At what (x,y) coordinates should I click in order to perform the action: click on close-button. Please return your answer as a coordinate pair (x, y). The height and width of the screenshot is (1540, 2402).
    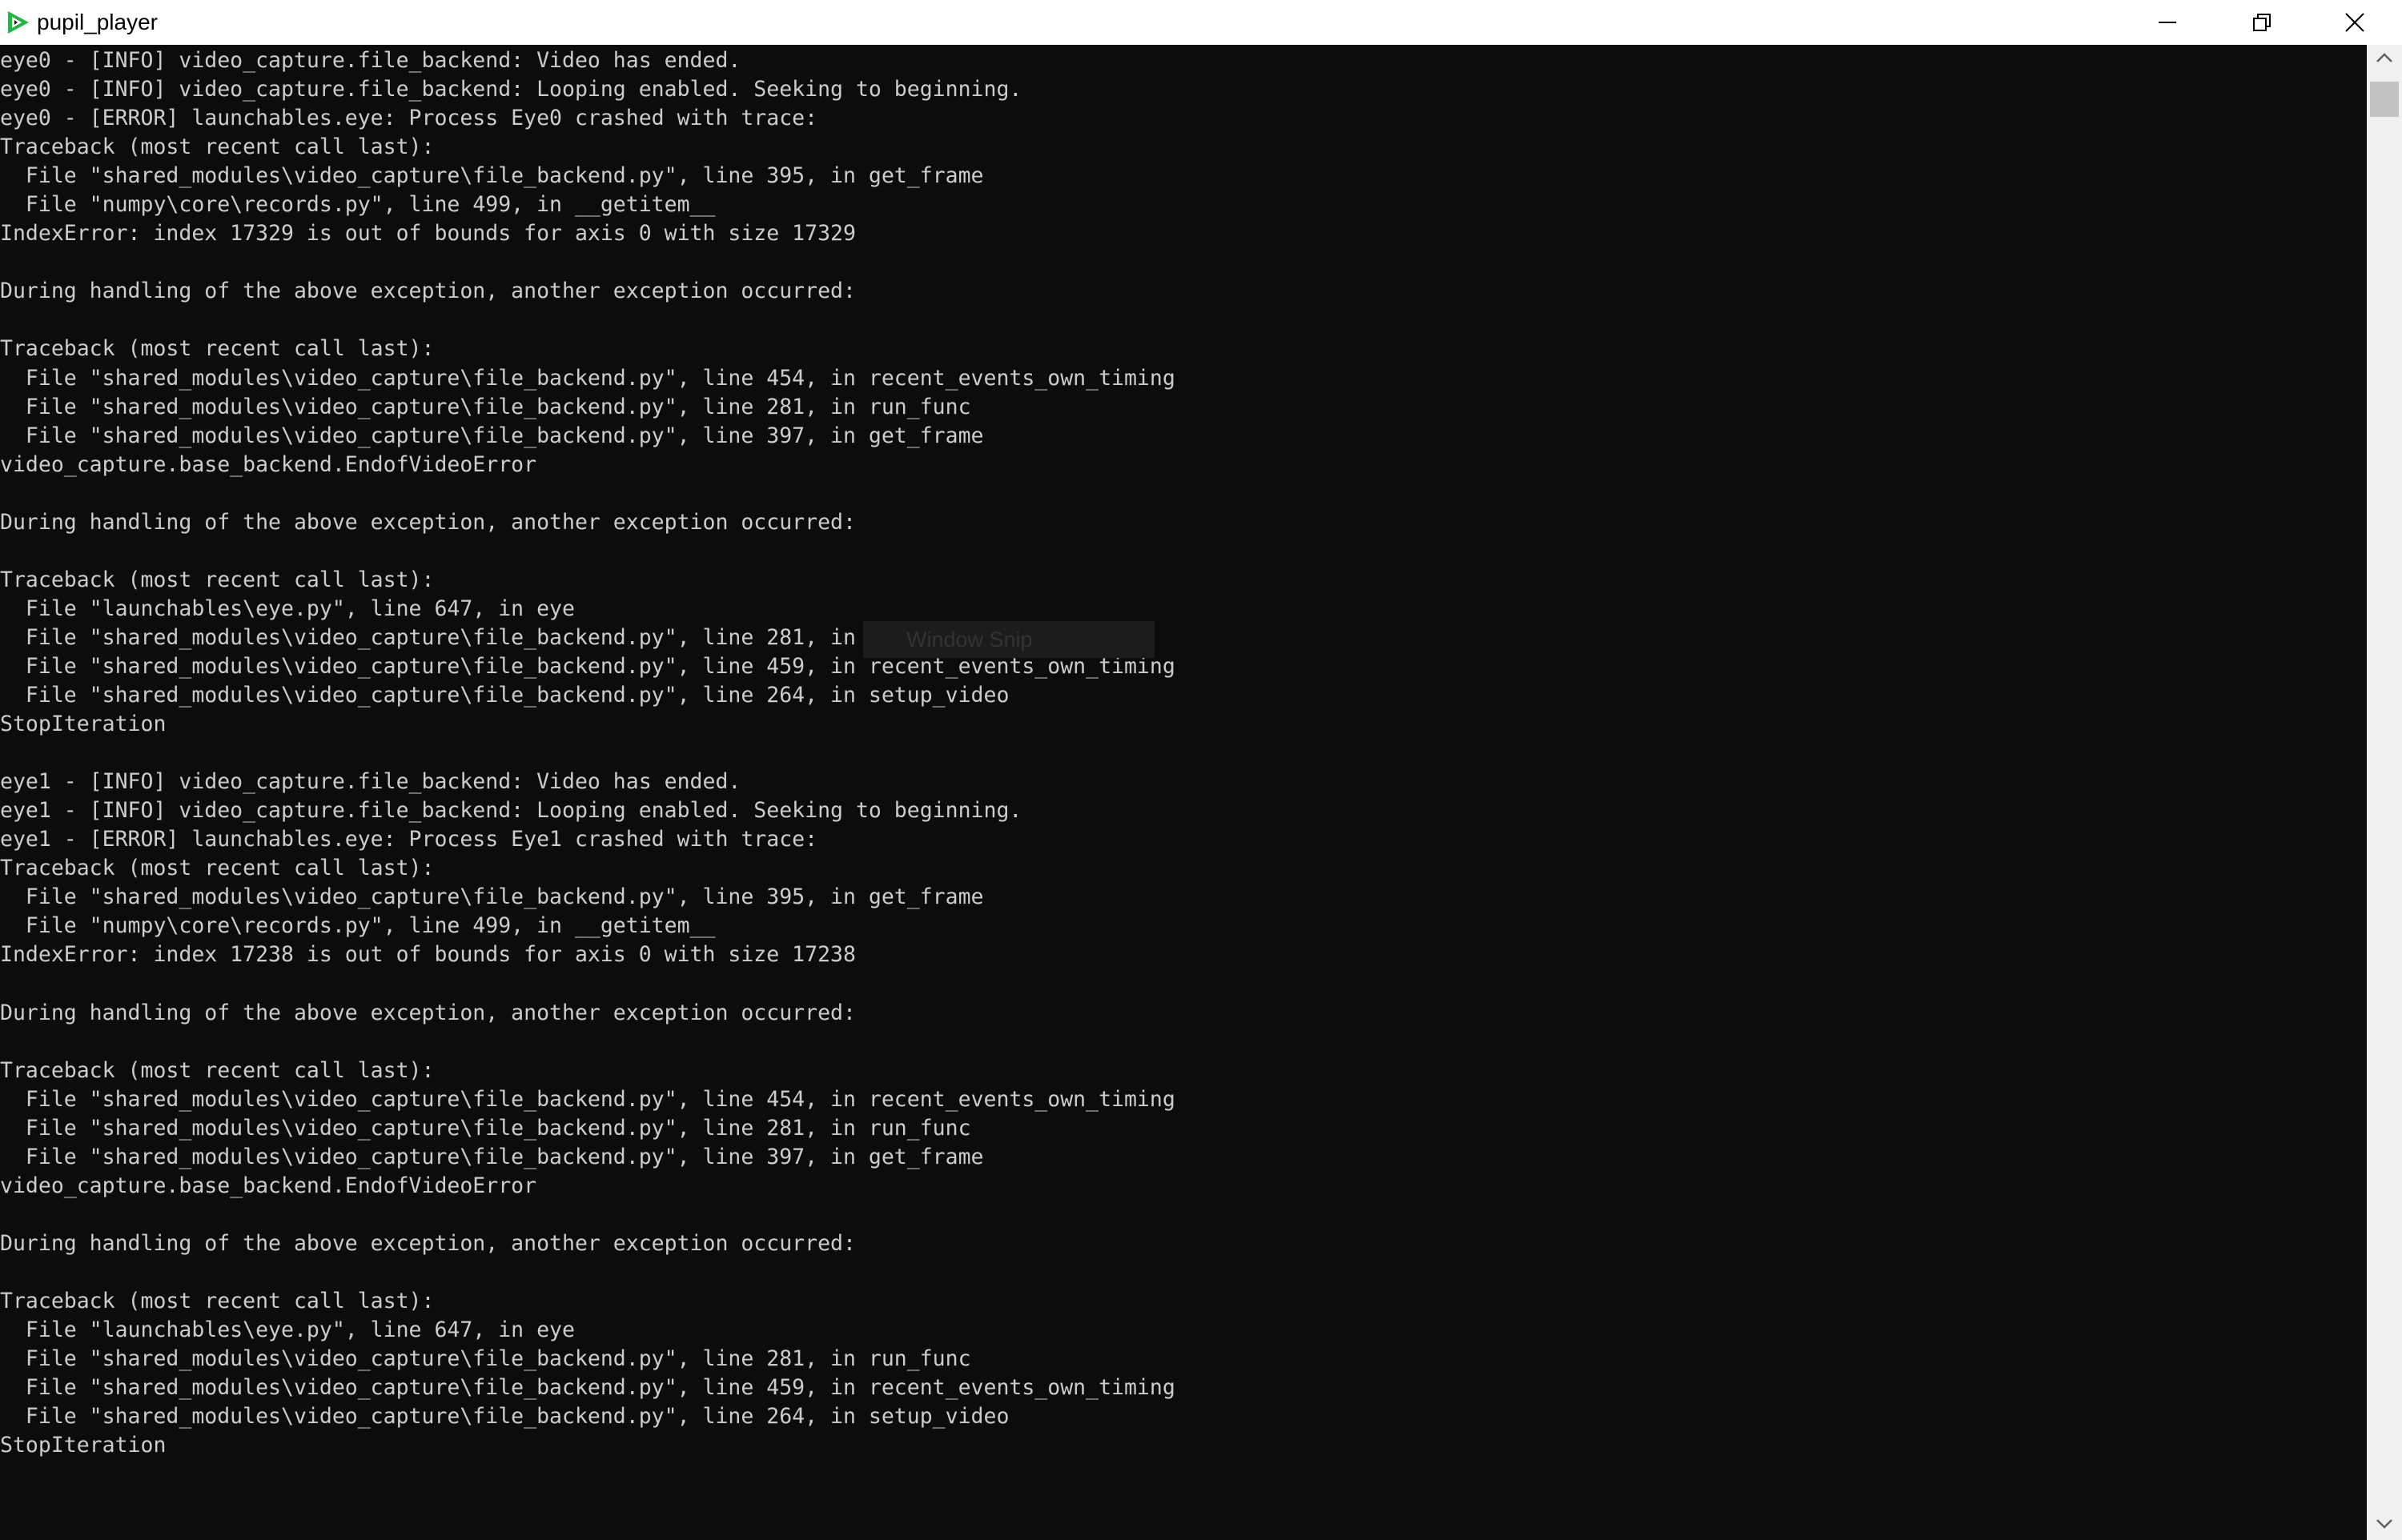
    Looking at the image, I should click on (2355, 22).